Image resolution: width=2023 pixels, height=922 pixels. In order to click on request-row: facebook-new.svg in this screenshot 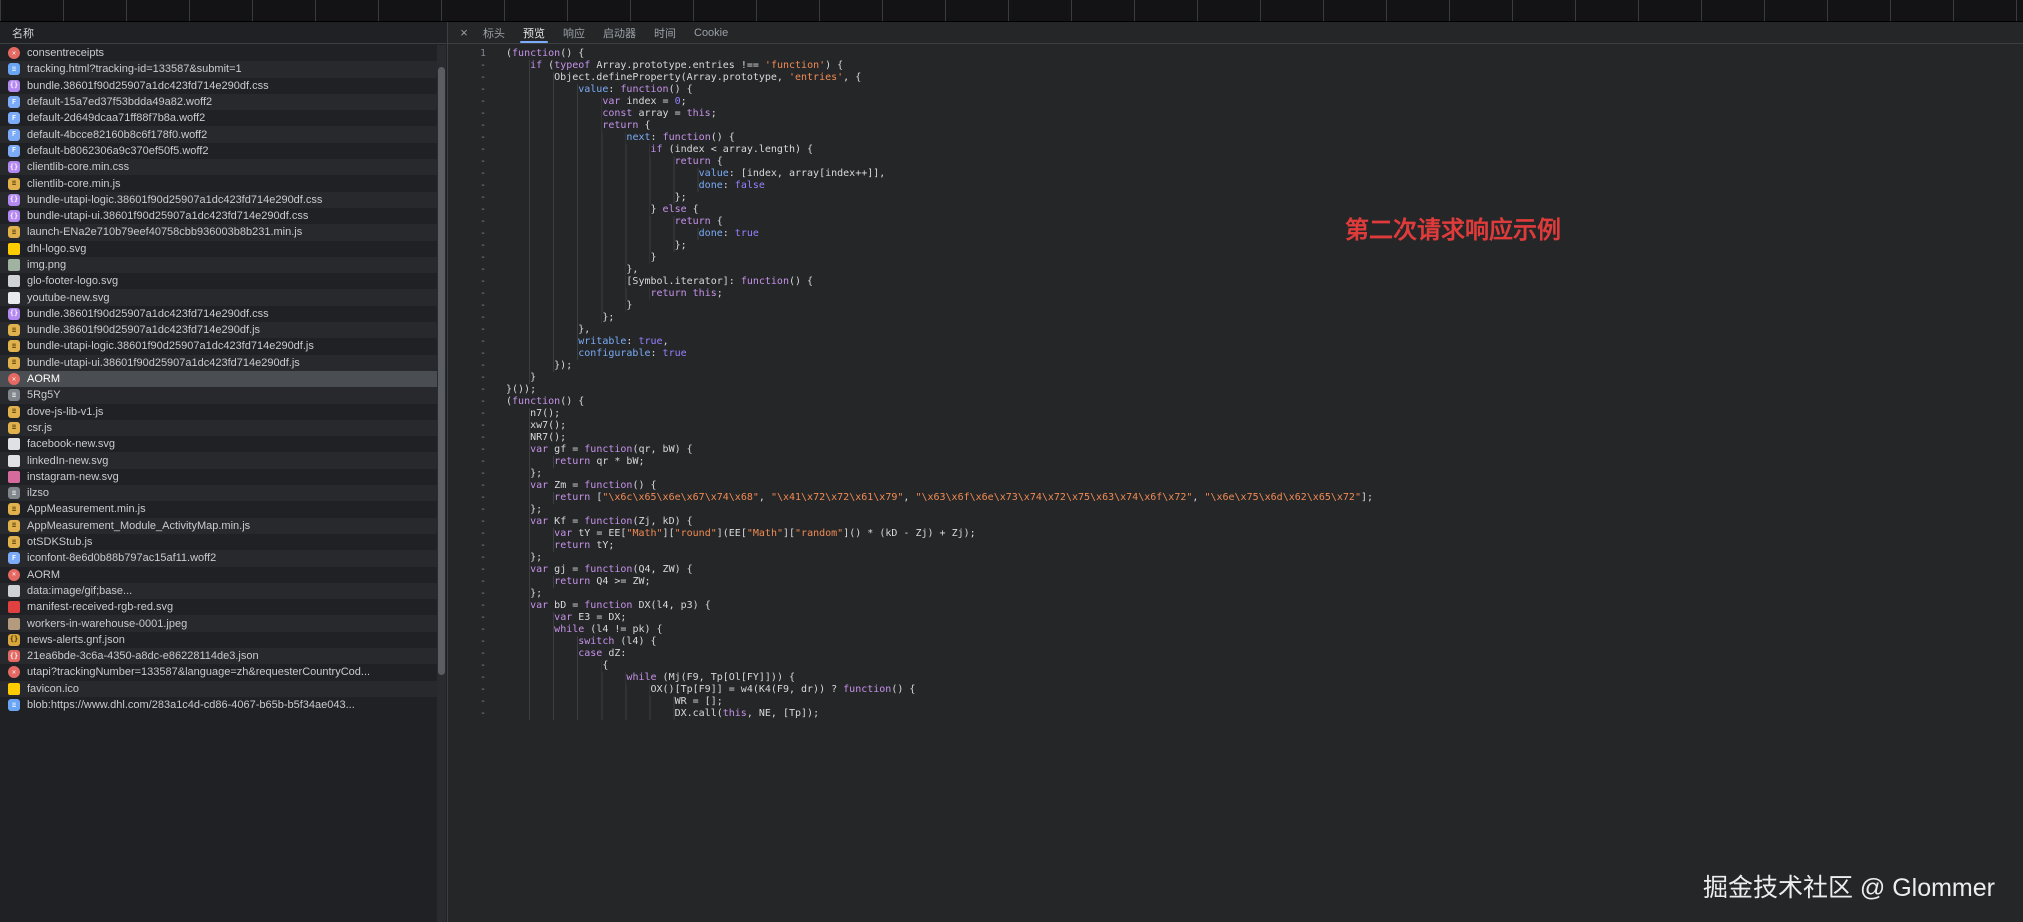, I will do `click(218, 444)`.